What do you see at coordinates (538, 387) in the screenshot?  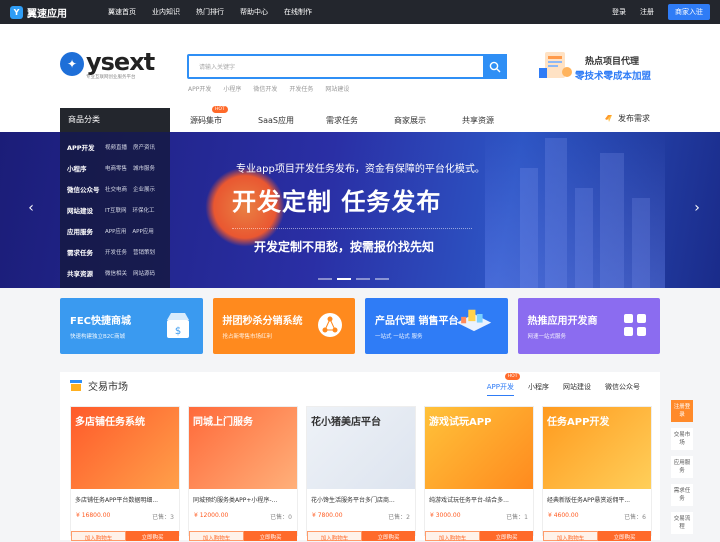 I see `tab-miniprogram: 小程序` at bounding box center [538, 387].